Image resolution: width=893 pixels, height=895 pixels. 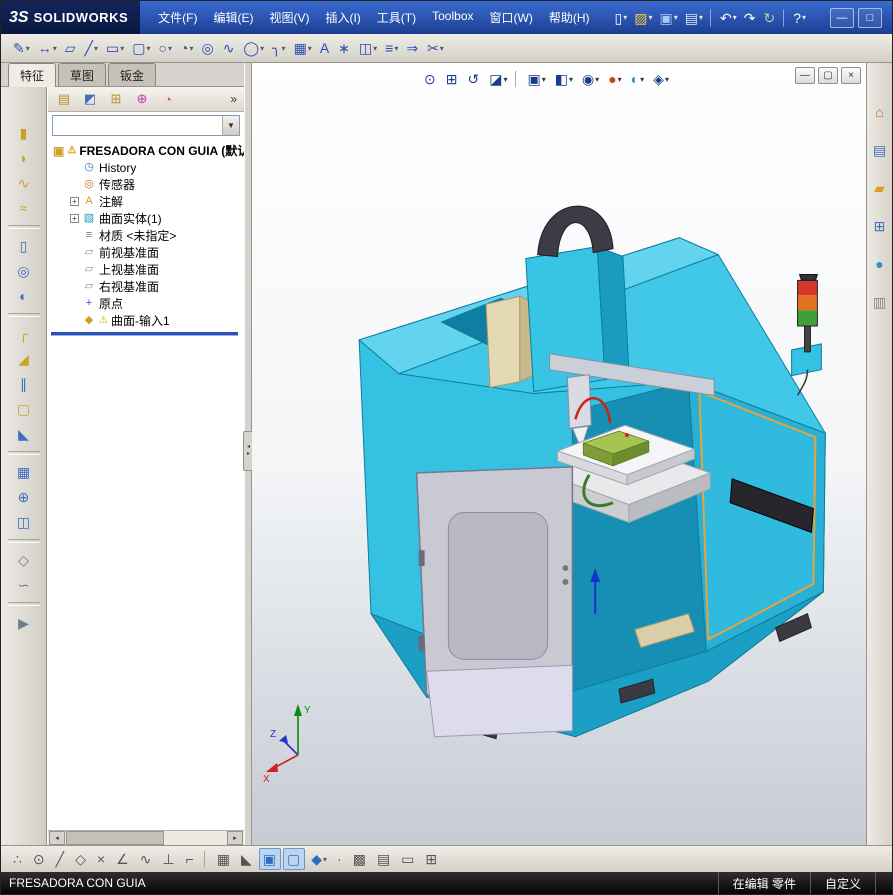 What do you see at coordinates (842, 883) in the screenshot?
I see `status-customize-button: 自定义` at bounding box center [842, 883].